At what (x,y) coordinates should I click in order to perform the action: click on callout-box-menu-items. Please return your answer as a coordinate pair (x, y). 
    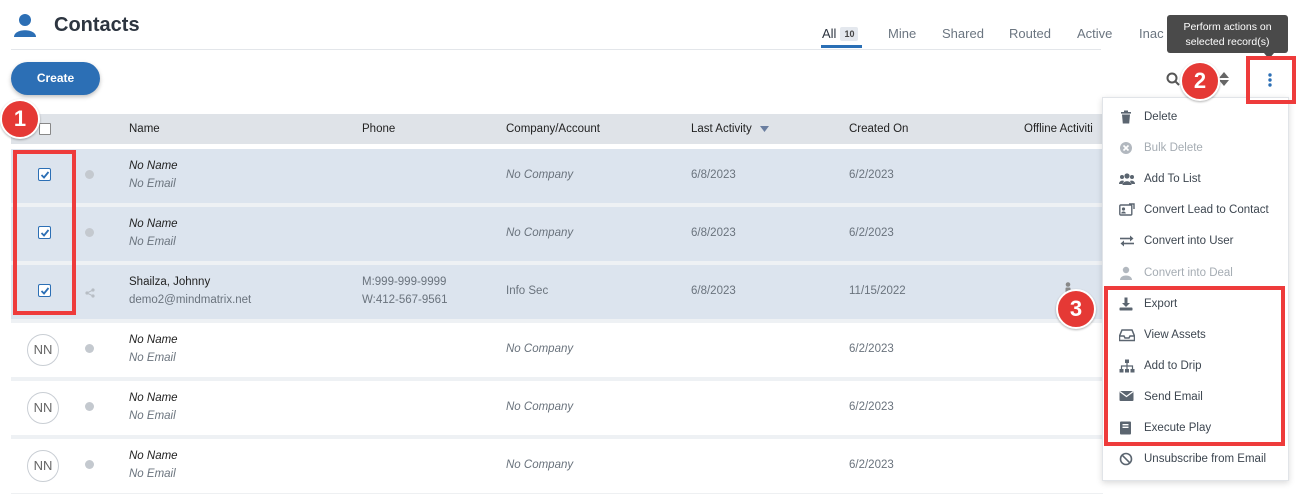
    Looking at the image, I should click on (1194, 366).